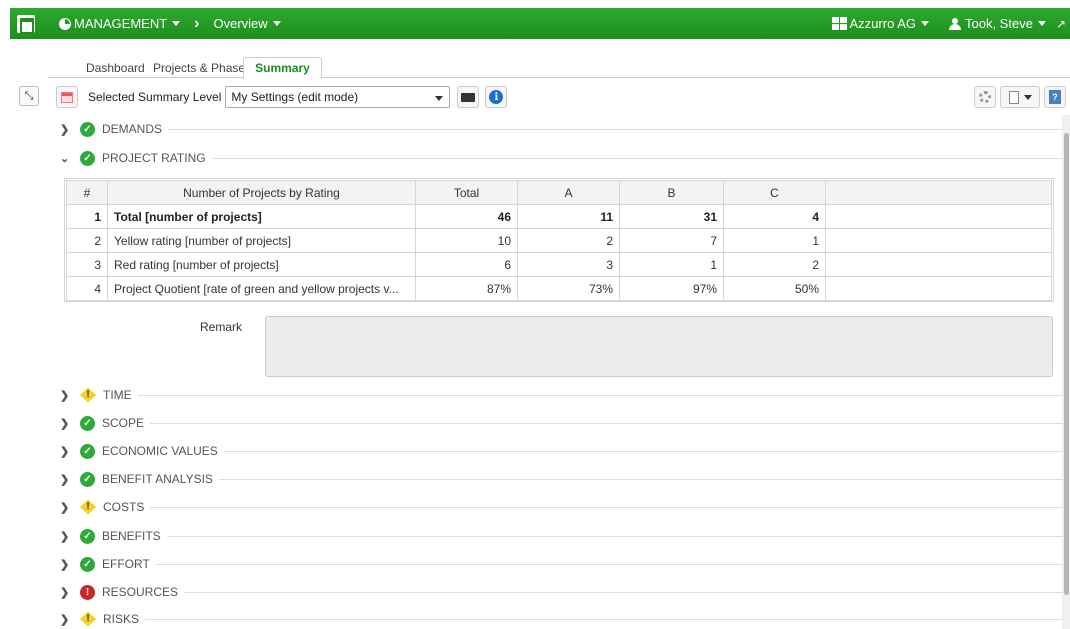  I want to click on column-header-index: #, so click(87, 192).